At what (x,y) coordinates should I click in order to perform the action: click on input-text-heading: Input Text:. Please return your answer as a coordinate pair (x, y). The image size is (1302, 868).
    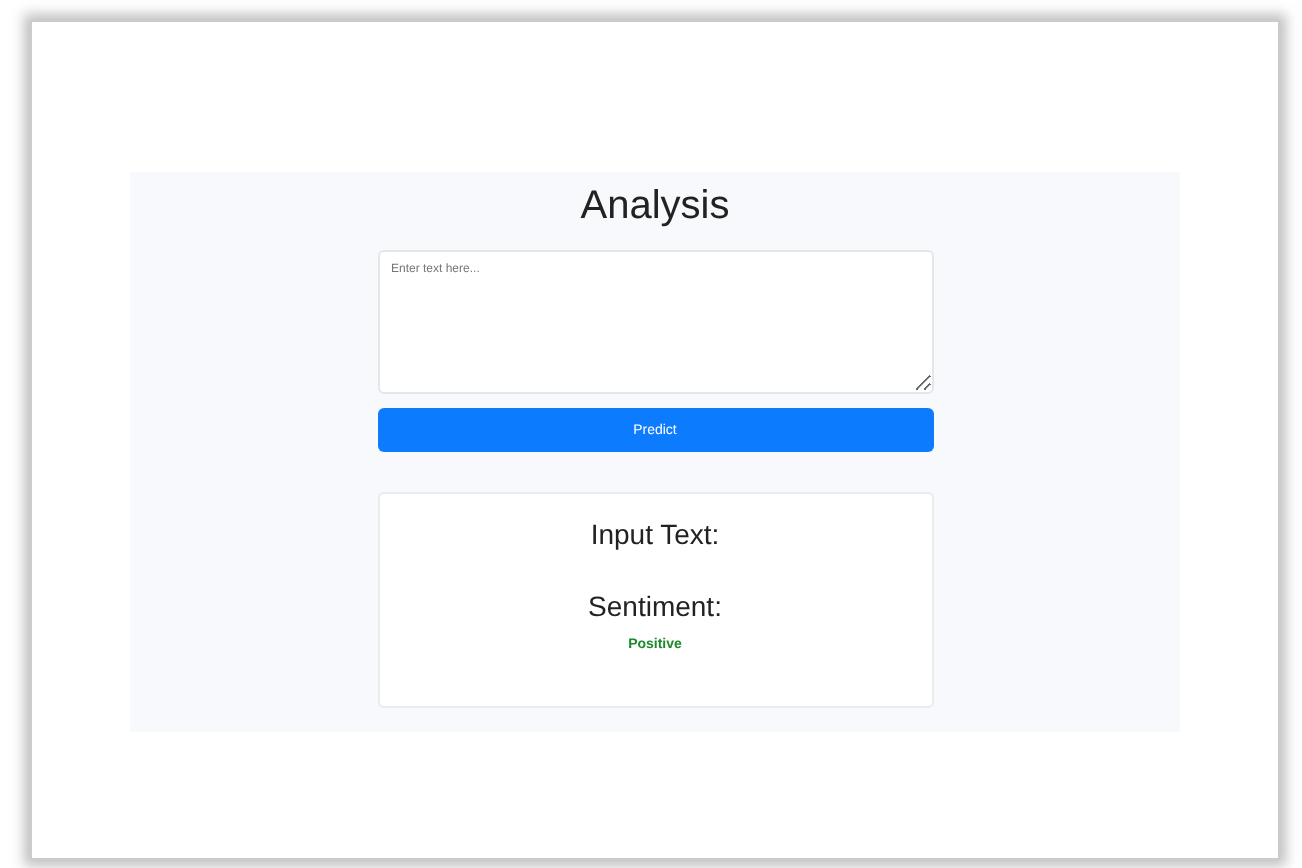
    Looking at the image, I should click on (655, 534).